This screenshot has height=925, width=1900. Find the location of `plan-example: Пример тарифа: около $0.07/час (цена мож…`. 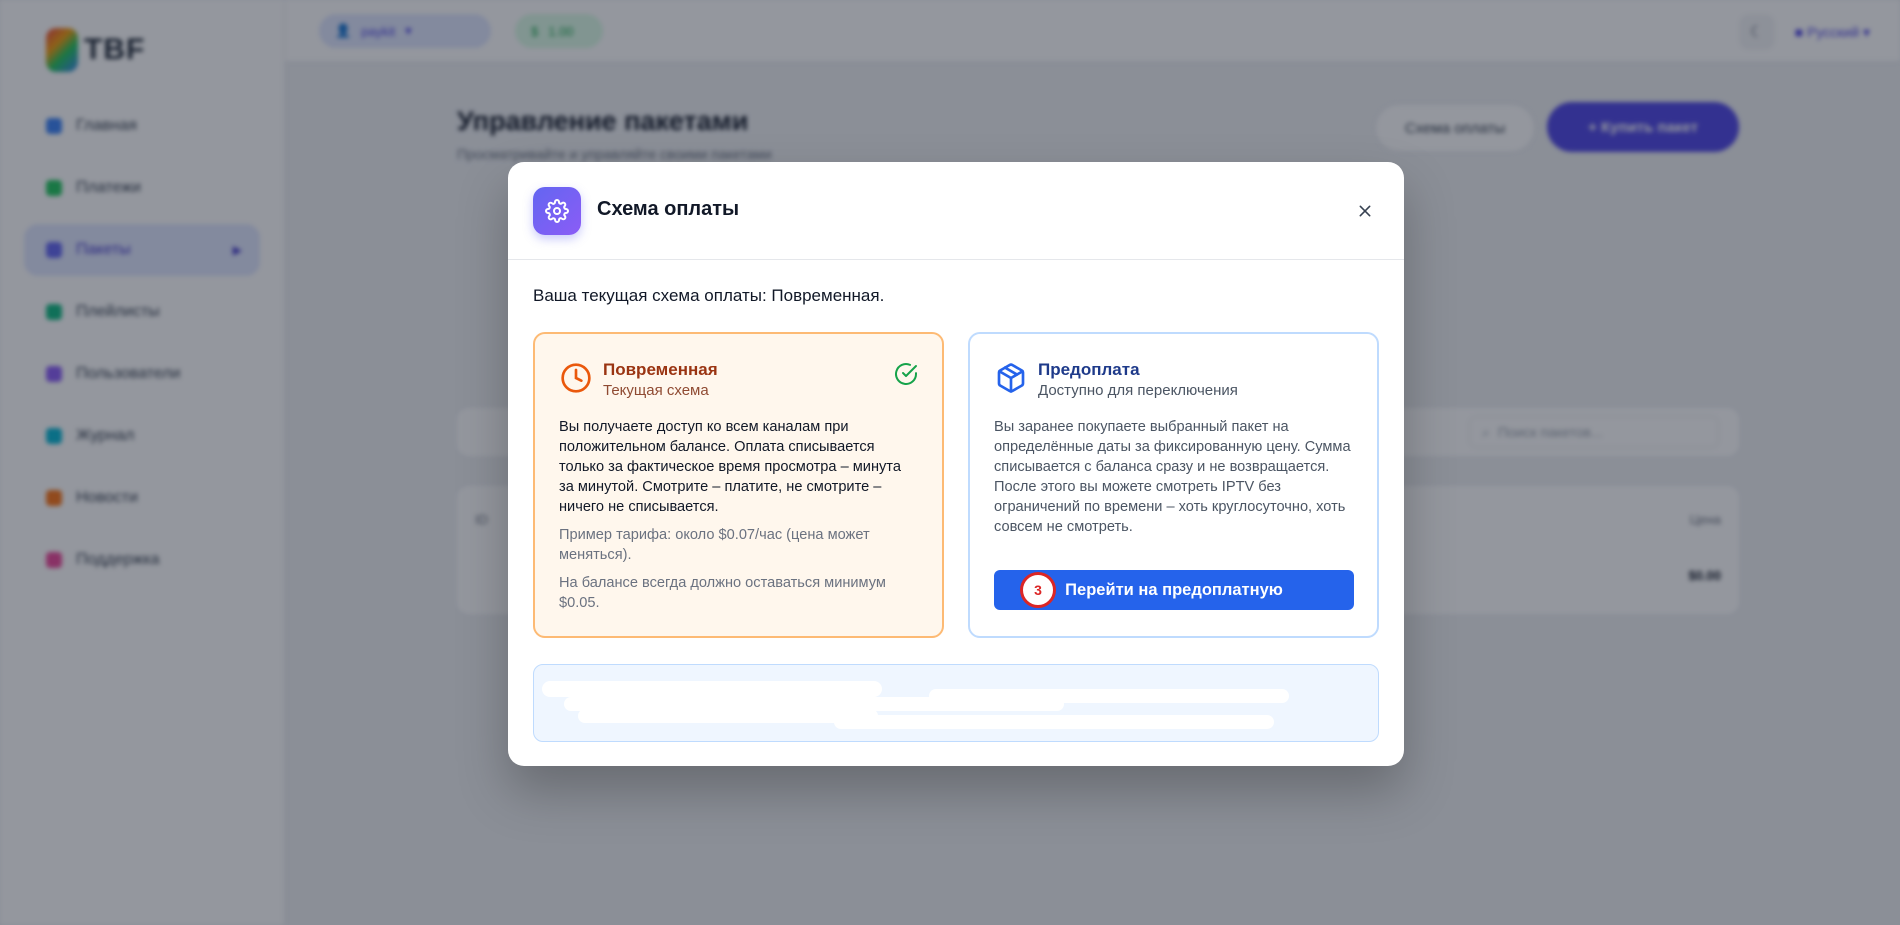

plan-example: Пример тарифа: около $0.07/час (цена мож… is located at coordinates (714, 545).